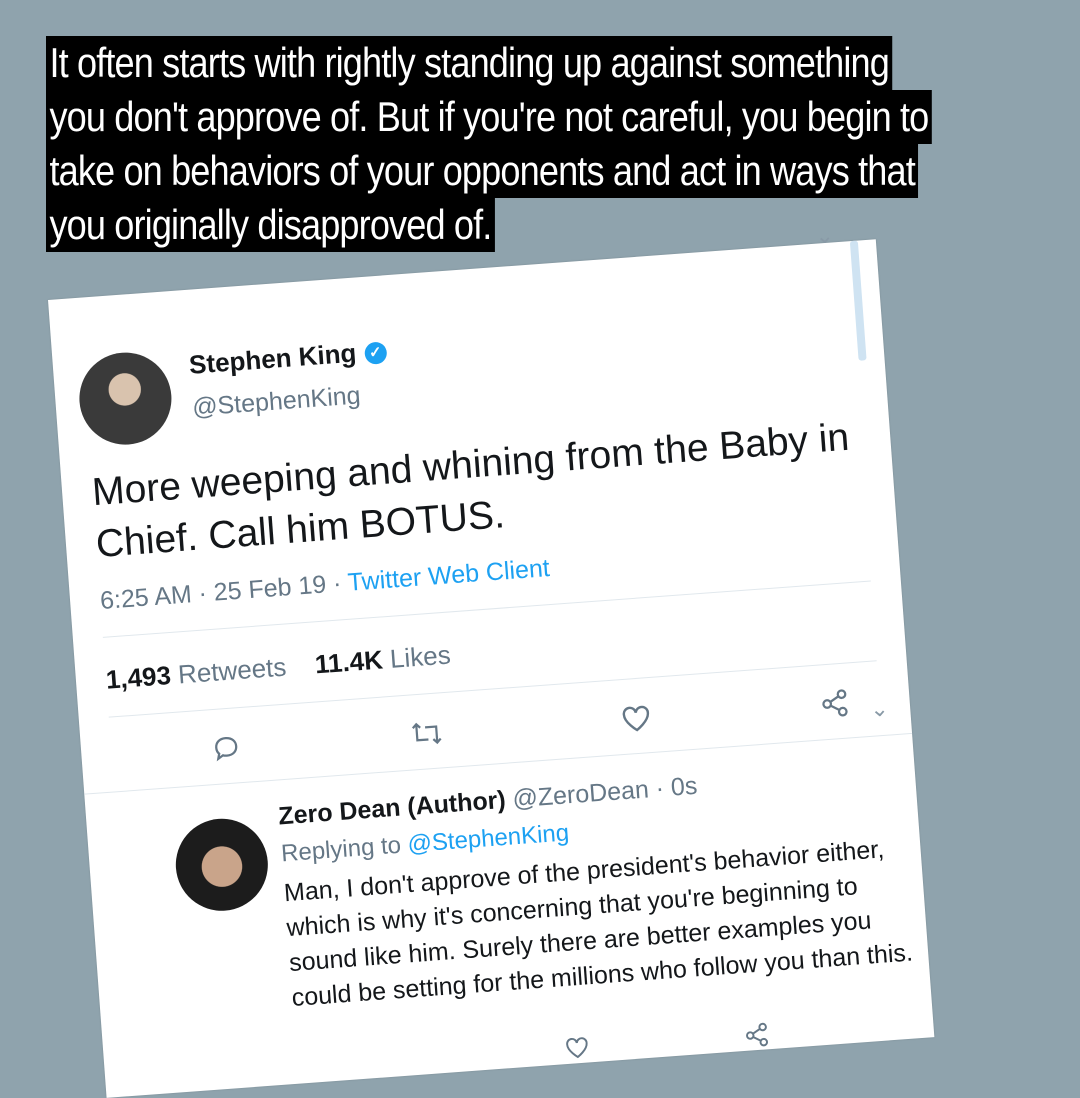 The width and height of the screenshot is (1080, 1098). I want to click on replying-prefix: Replying to, so click(344, 849).